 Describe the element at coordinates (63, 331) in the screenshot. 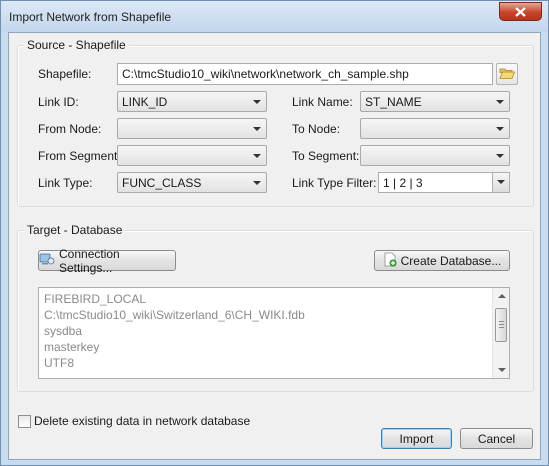

I see `connection-info-line: sysdba` at that location.